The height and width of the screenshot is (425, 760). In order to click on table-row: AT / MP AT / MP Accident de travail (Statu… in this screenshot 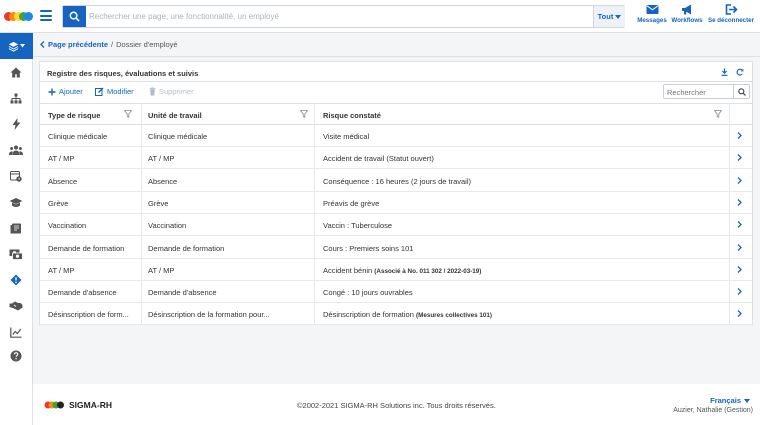, I will do `click(396, 158)`.